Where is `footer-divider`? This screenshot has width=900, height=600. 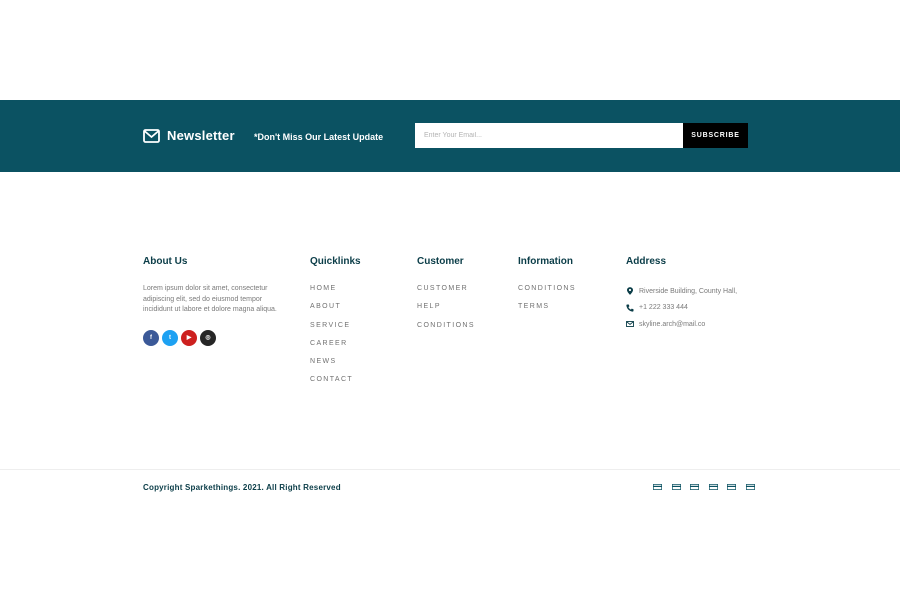
footer-divider is located at coordinates (450, 469).